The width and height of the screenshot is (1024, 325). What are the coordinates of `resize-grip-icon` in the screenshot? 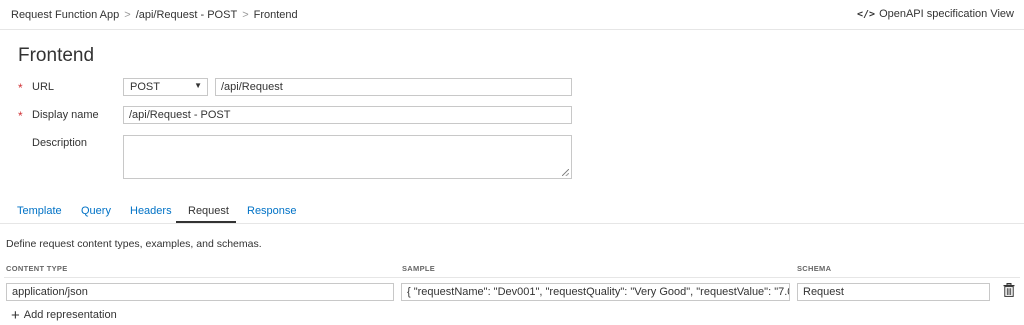 It's located at (565, 172).